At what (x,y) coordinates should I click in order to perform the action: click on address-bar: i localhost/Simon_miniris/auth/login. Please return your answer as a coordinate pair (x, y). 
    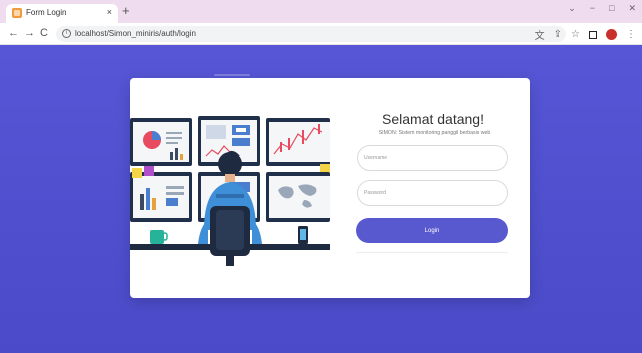
    Looking at the image, I should click on (311, 34).